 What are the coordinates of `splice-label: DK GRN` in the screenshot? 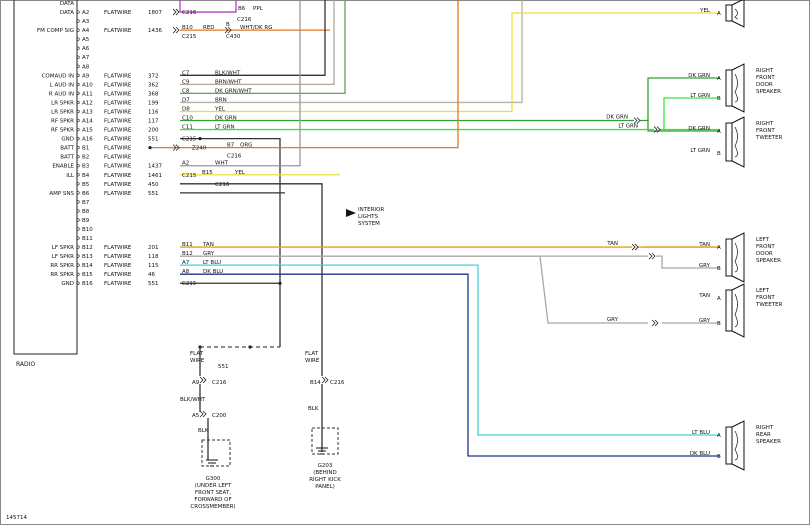 It's located at (617, 118).